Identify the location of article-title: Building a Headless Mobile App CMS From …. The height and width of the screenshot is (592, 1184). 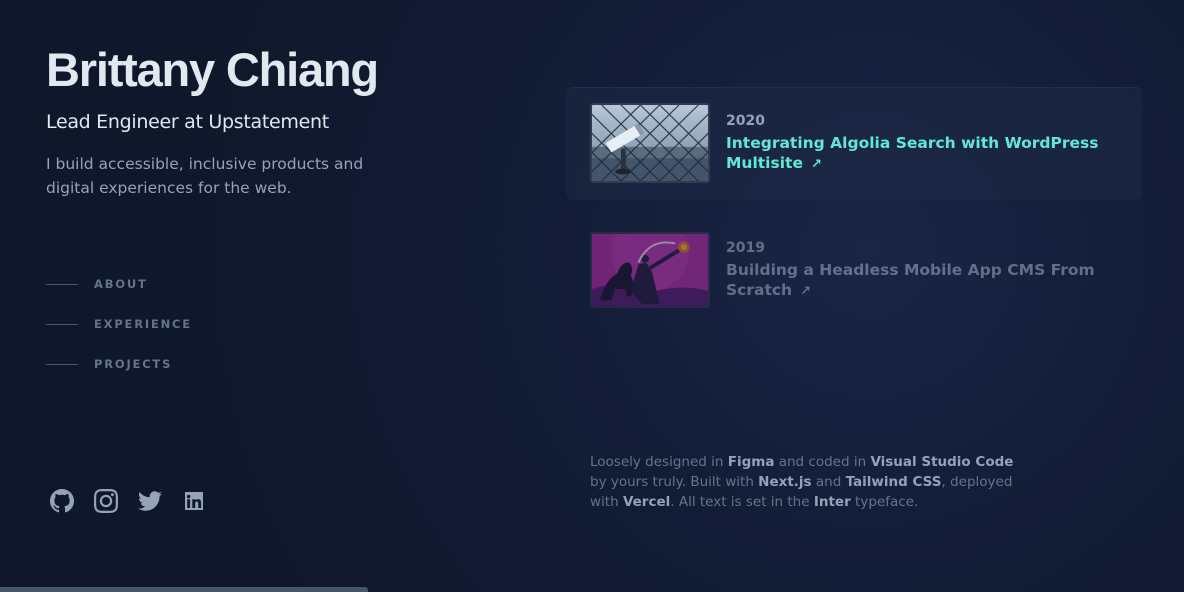
(910, 280).